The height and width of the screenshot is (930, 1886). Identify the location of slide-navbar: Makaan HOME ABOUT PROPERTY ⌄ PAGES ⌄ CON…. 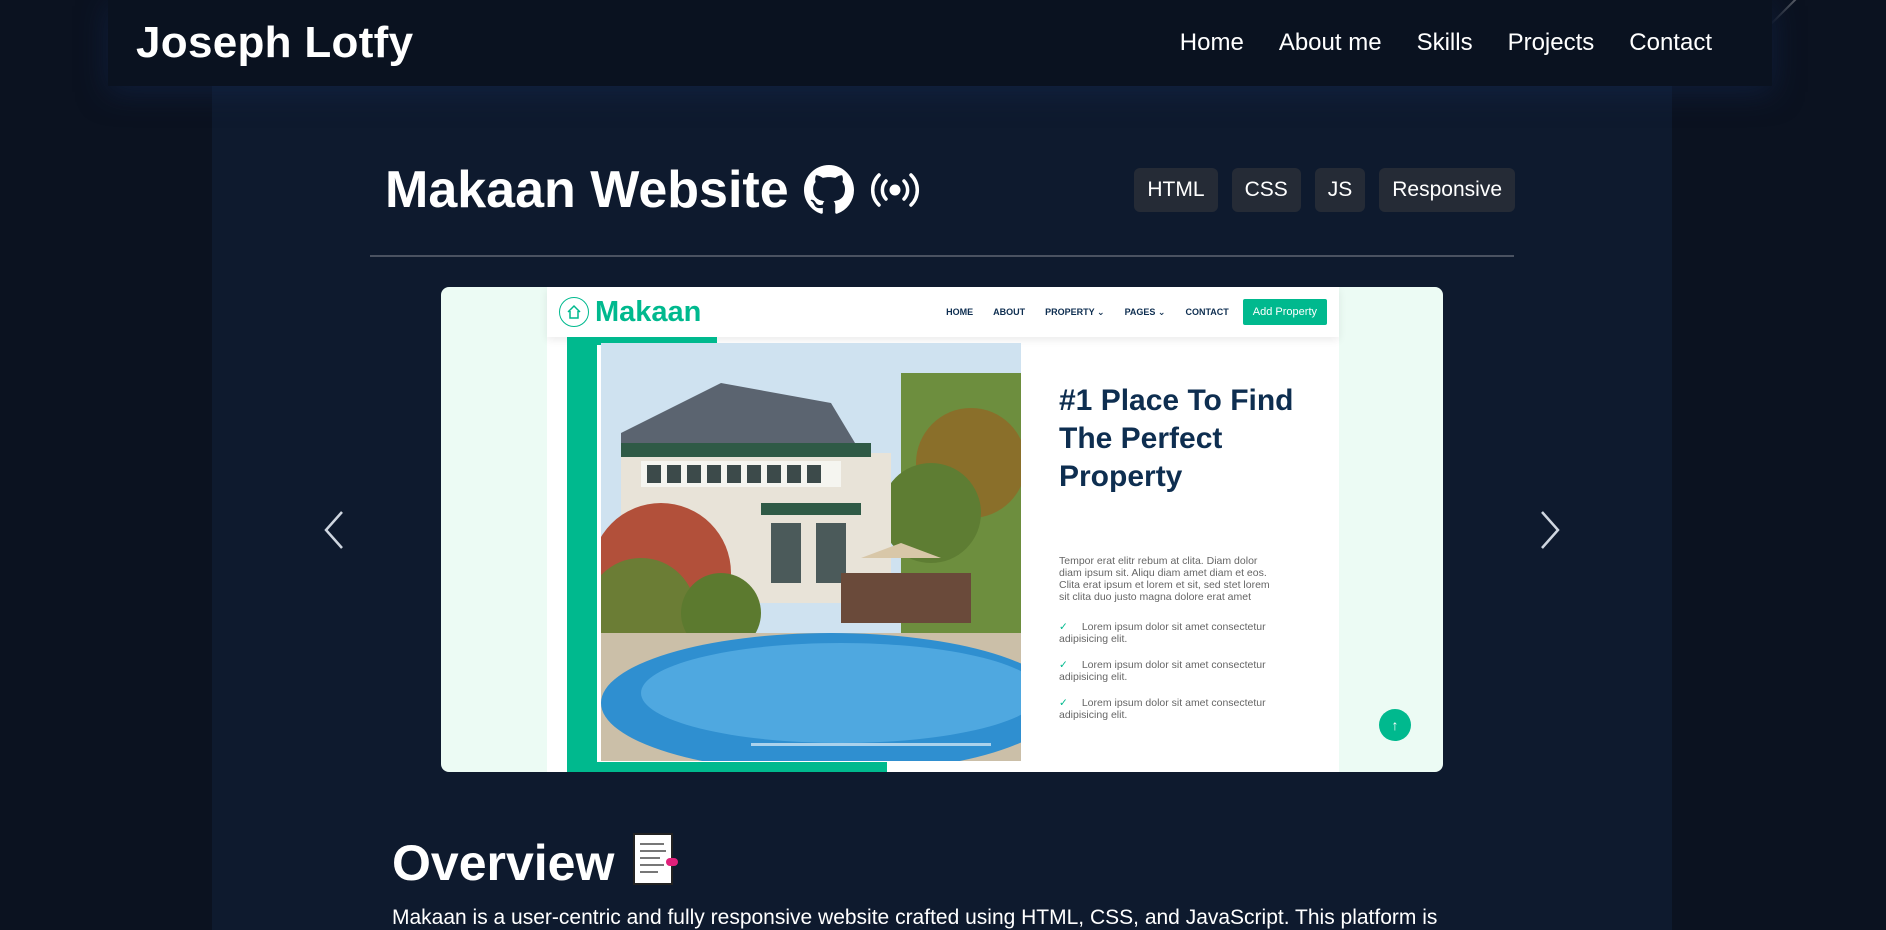
(943, 312).